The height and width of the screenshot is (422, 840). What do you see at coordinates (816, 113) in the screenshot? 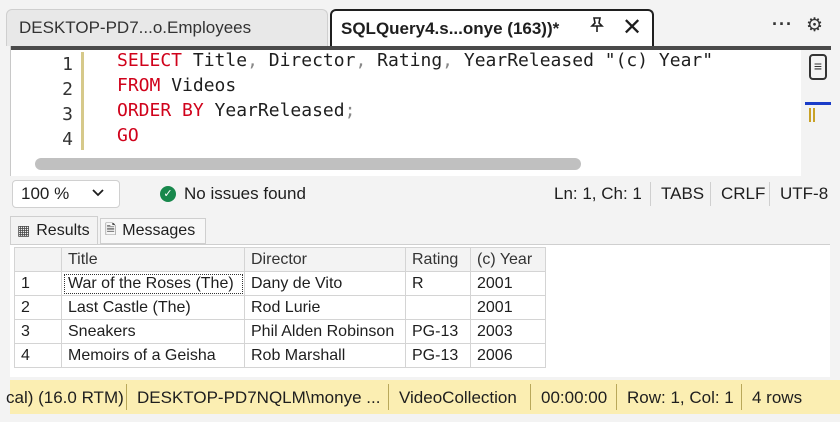
I see `vertical-scroll-region: ≡` at bounding box center [816, 113].